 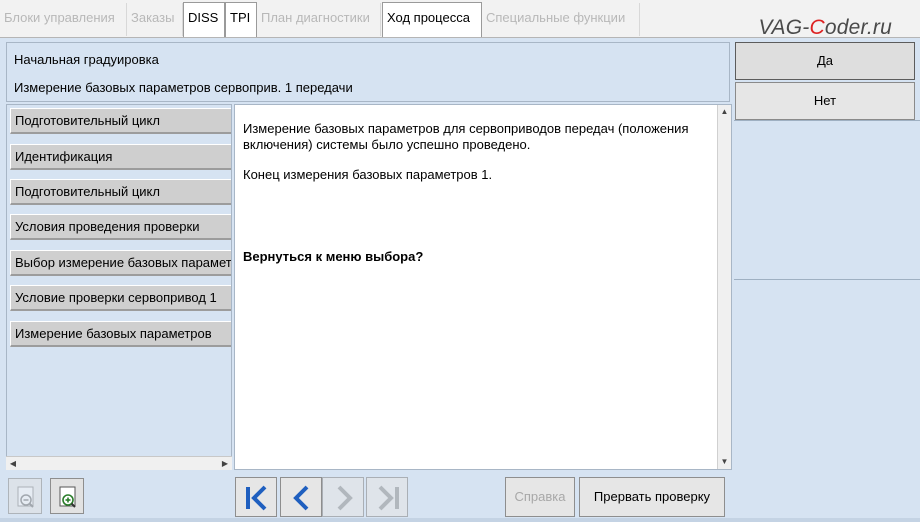 I want to click on zoom-in-icon, so click(x=67, y=497).